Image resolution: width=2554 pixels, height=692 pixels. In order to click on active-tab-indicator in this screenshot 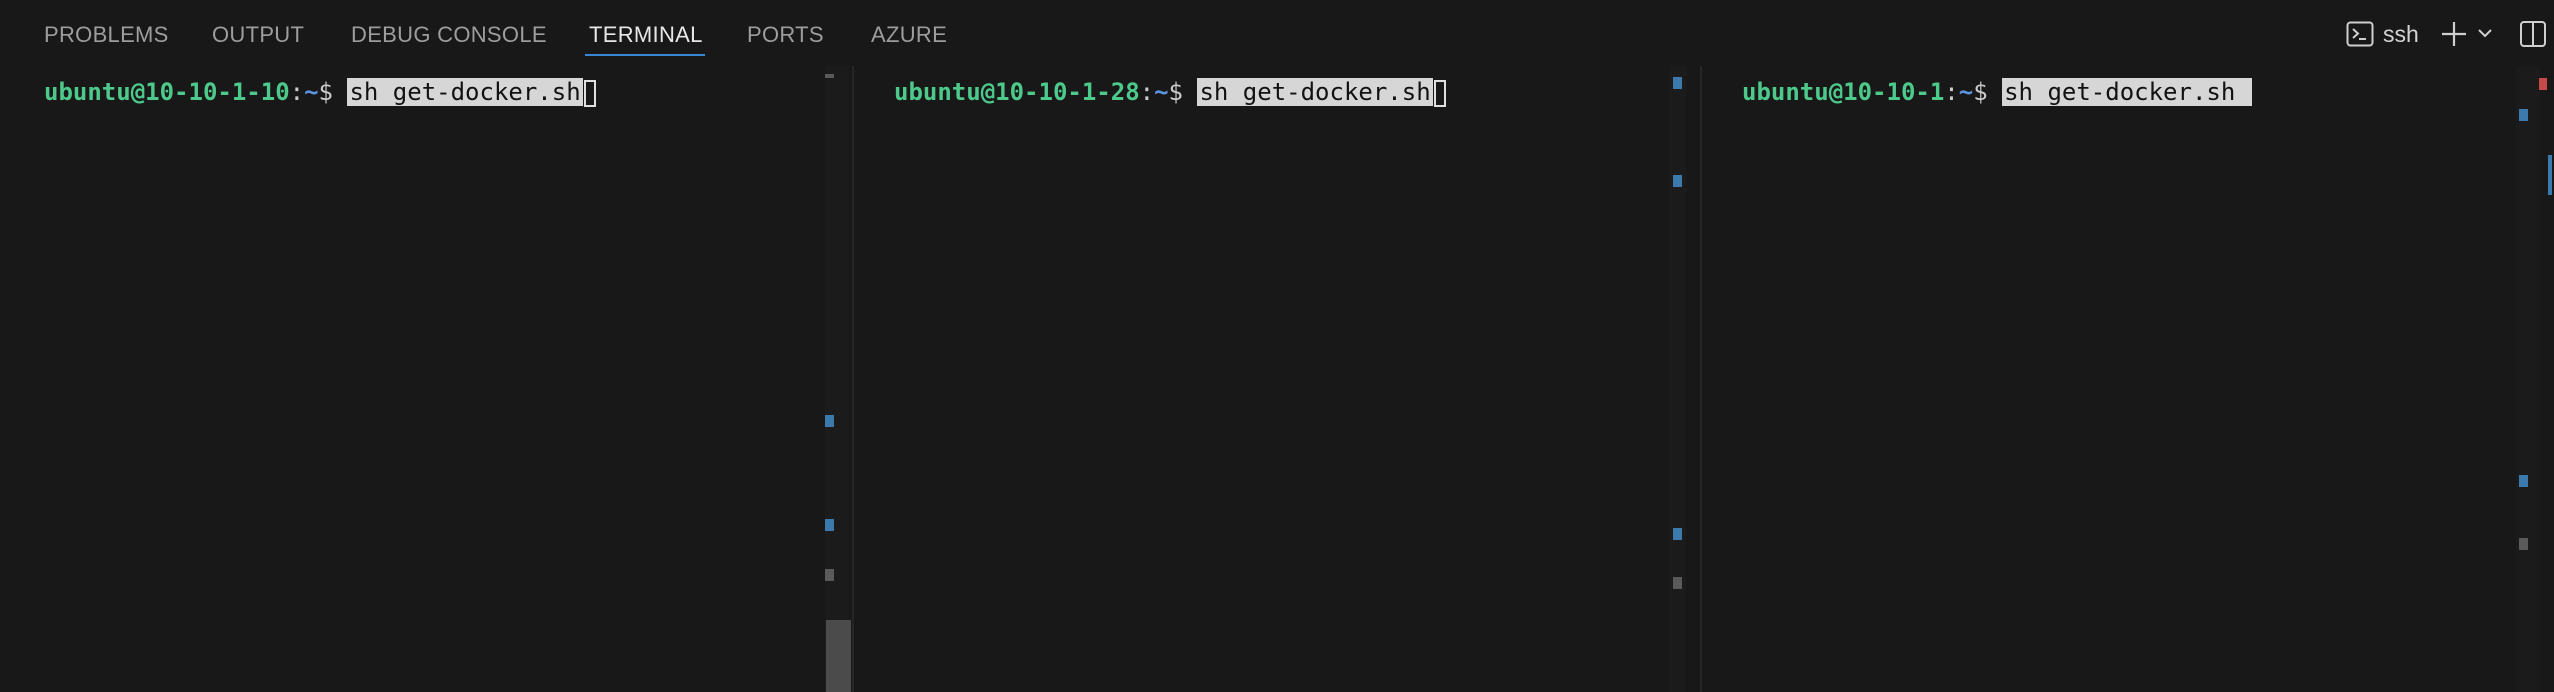, I will do `click(645, 55)`.